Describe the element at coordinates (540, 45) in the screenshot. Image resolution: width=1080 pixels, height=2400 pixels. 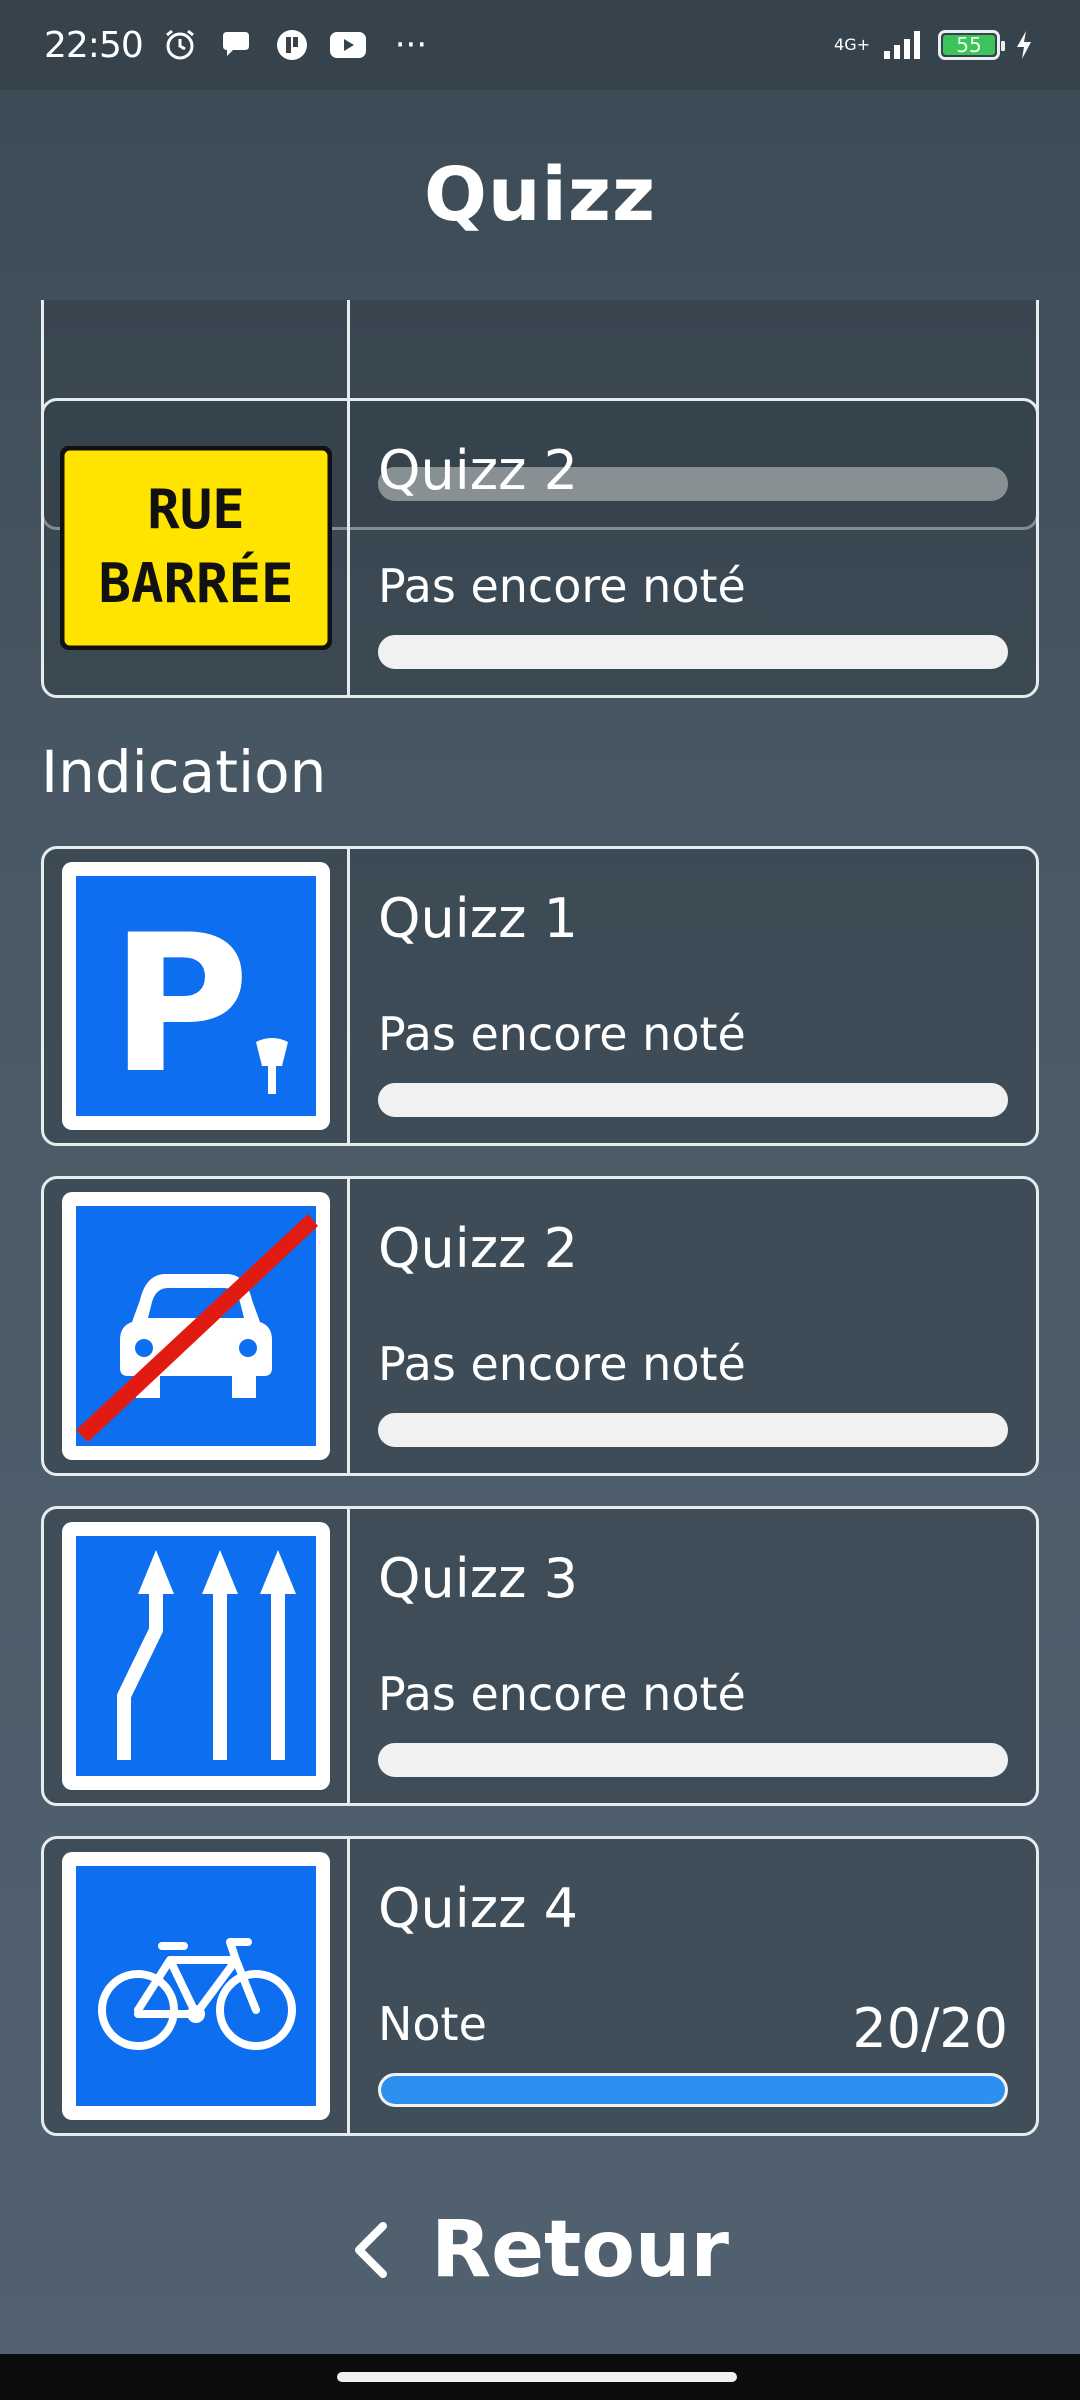
I see `status-bar: 22:50 ··· 4G+ 55` at that location.